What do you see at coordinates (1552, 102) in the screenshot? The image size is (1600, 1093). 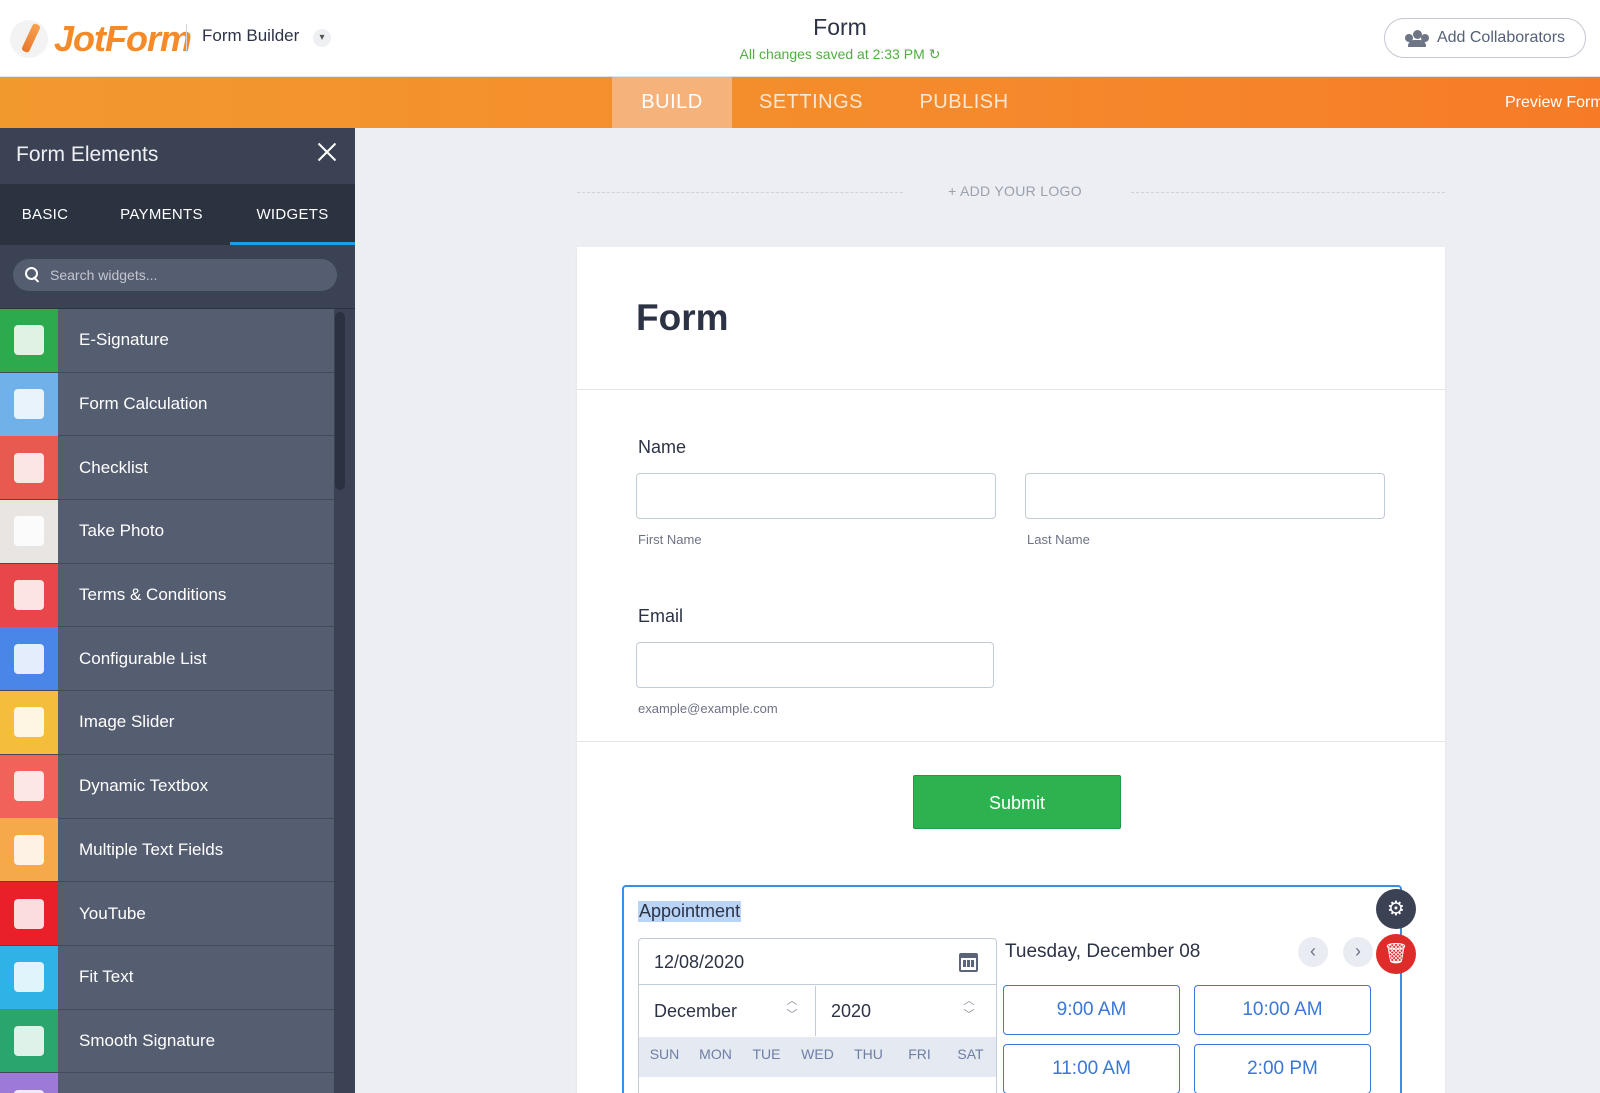 I see `preview-form-button: Preview Form` at bounding box center [1552, 102].